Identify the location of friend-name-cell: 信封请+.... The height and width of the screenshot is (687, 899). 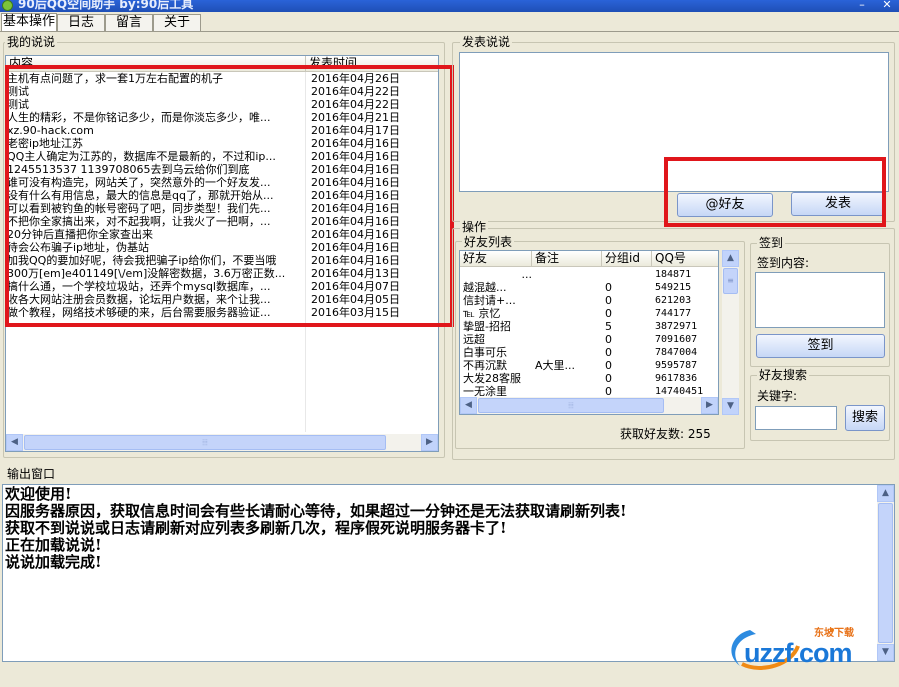
(489, 300).